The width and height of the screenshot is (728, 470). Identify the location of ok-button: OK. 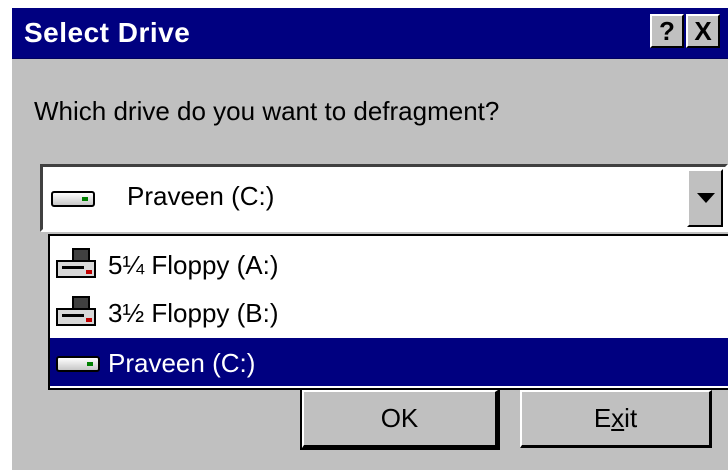
(400, 419).